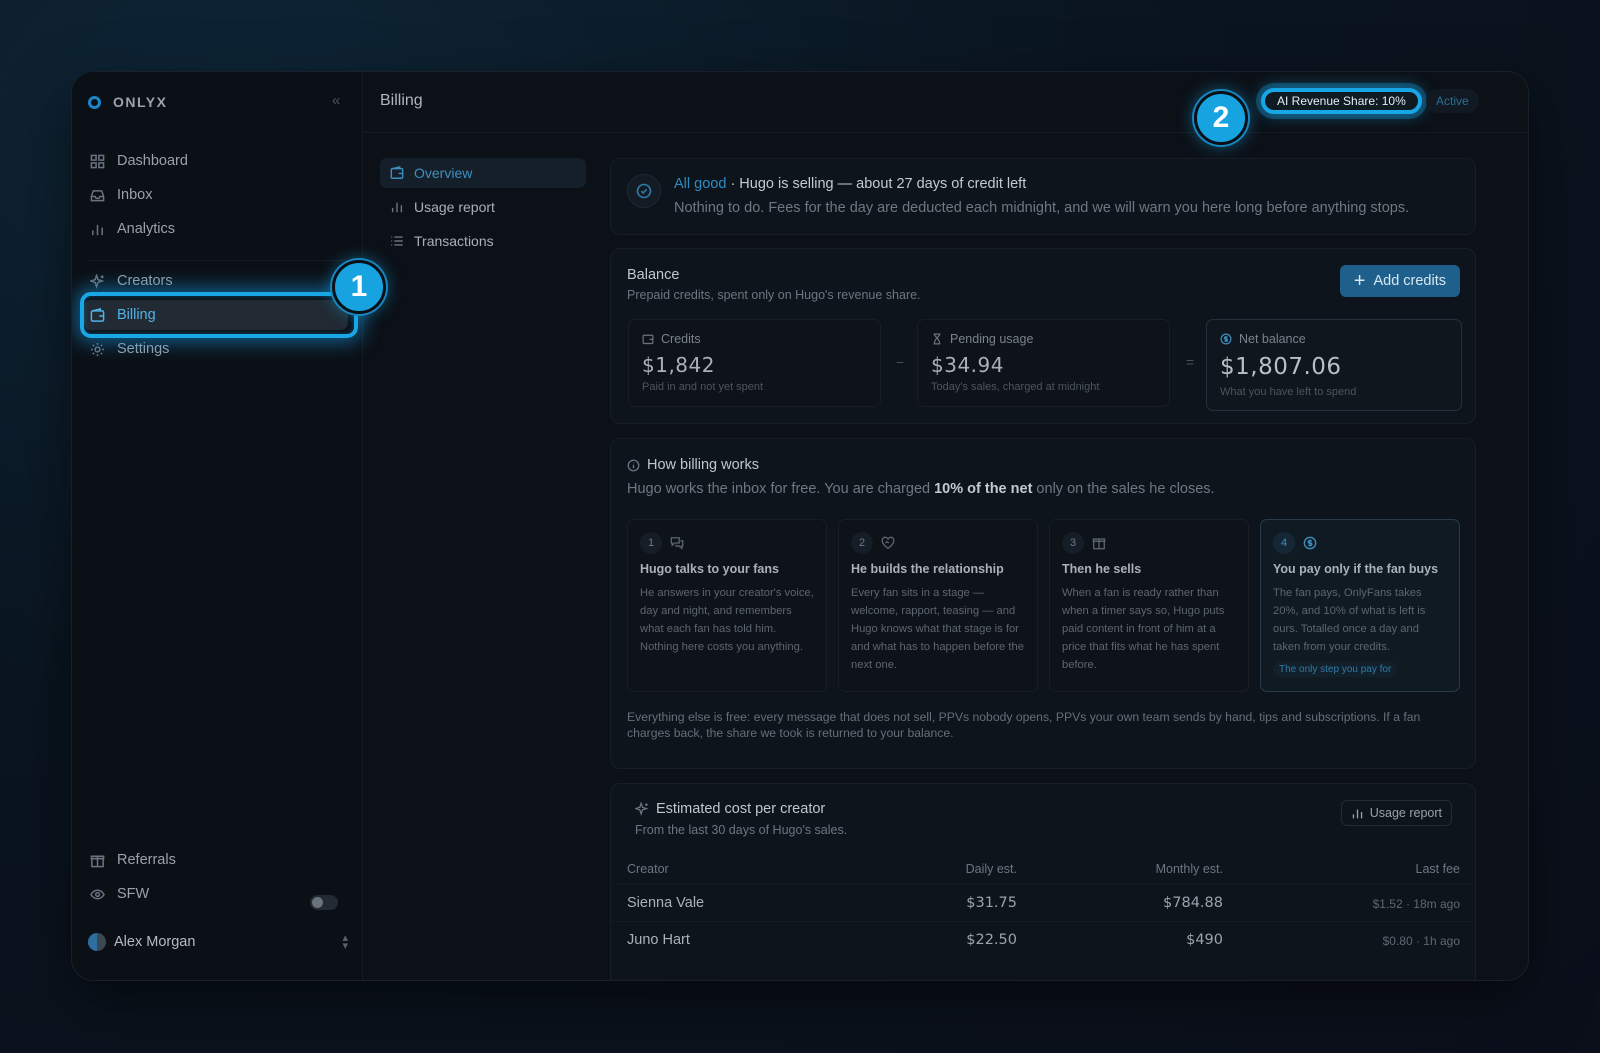  I want to click on step-title: Hugo talks to your fans, so click(709, 569).